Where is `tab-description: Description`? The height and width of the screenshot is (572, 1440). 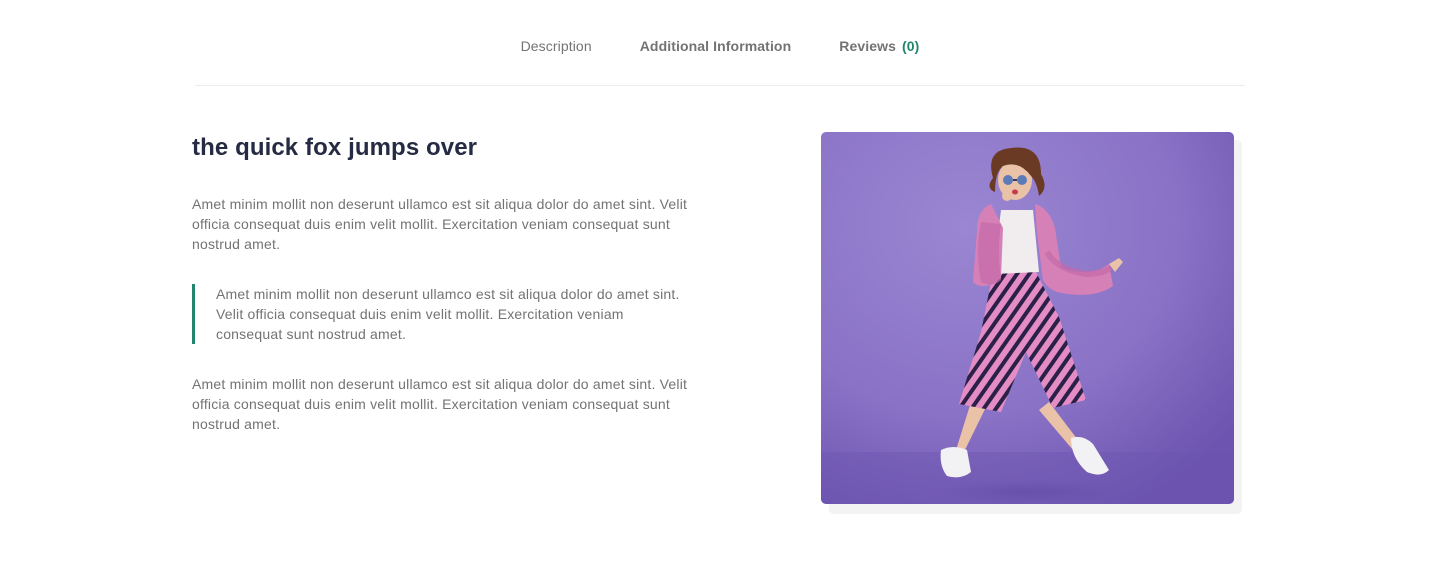
tab-description: Description is located at coordinates (556, 46).